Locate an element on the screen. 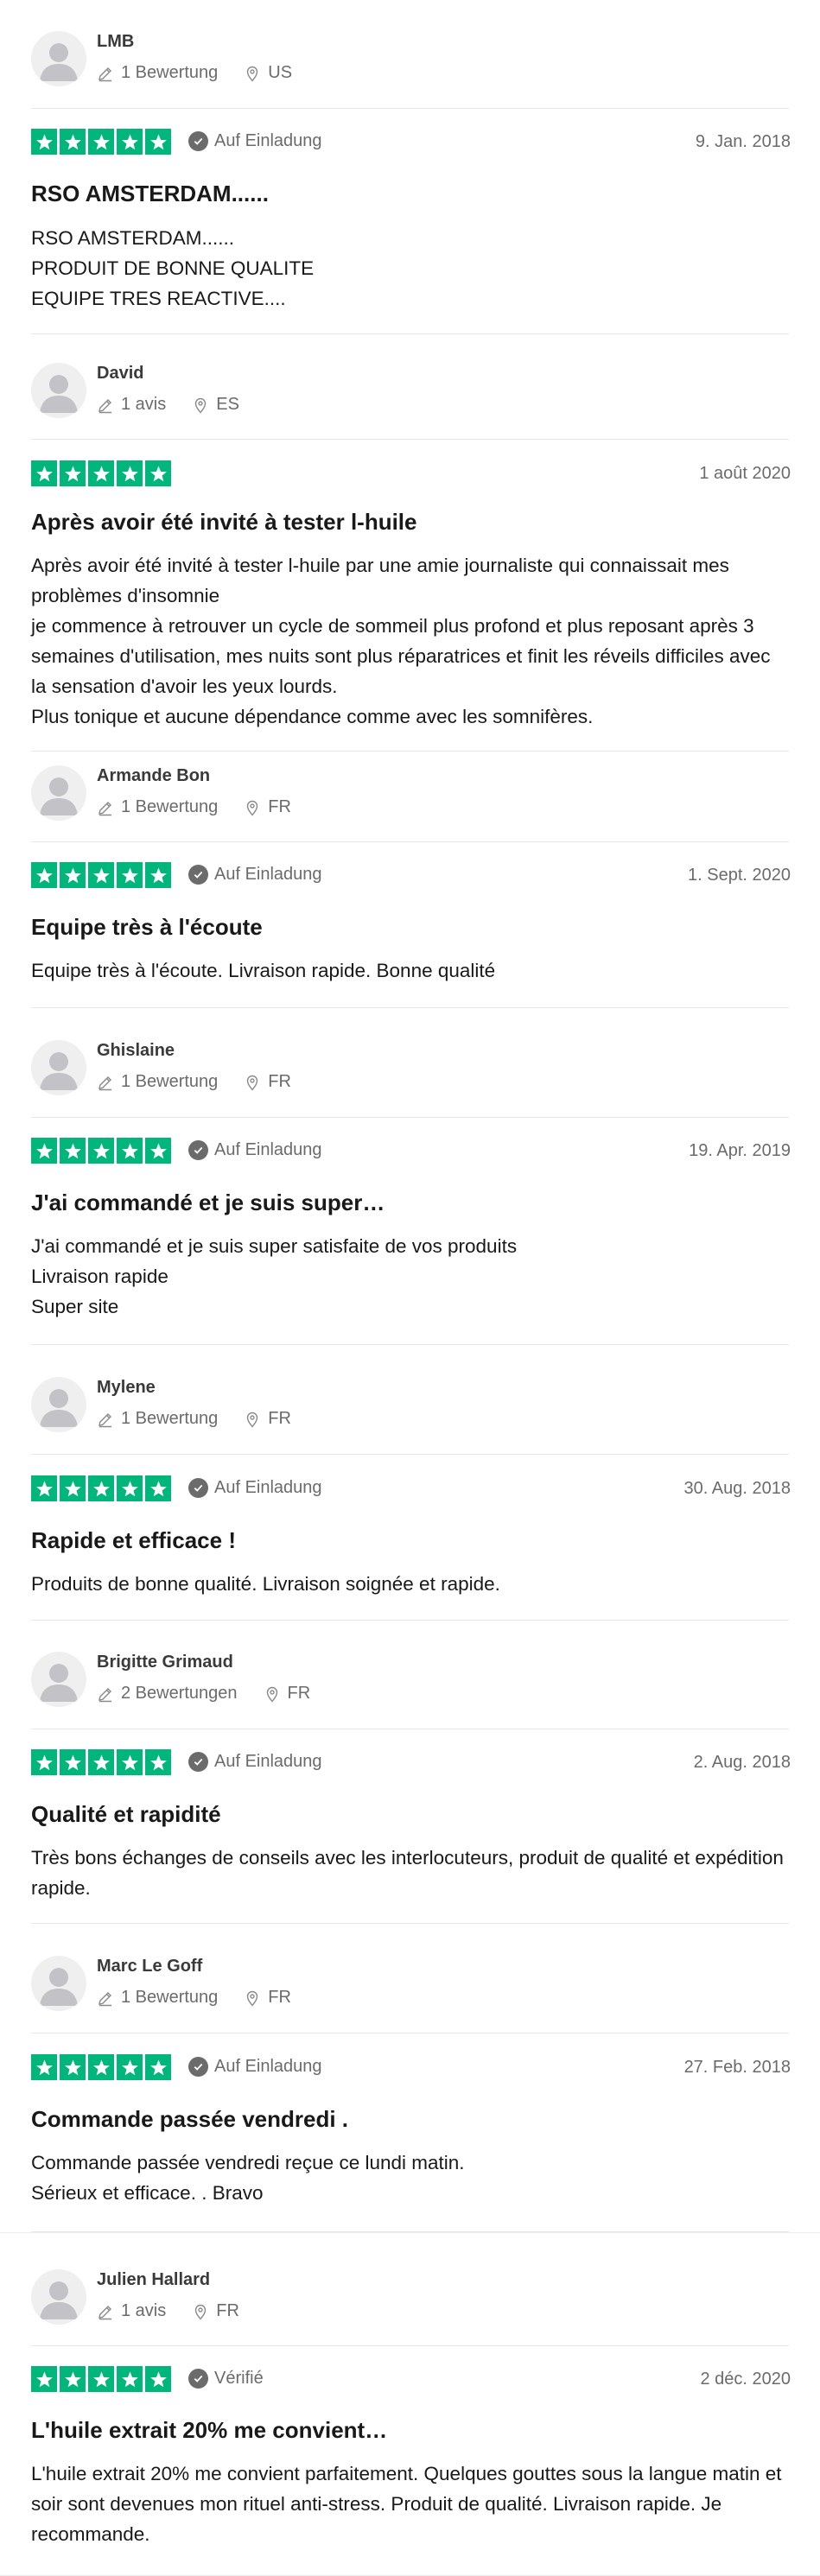  review-date: 9. Jan. 2018 is located at coordinates (743, 141).